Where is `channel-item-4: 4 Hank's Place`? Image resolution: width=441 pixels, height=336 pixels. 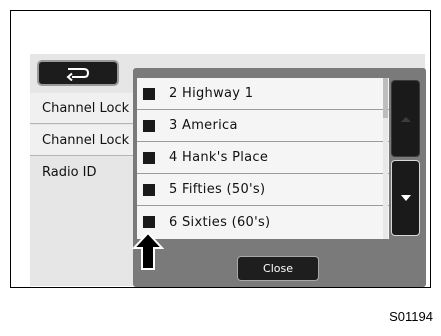 channel-item-4: 4 Hank's Place is located at coordinates (263, 158).